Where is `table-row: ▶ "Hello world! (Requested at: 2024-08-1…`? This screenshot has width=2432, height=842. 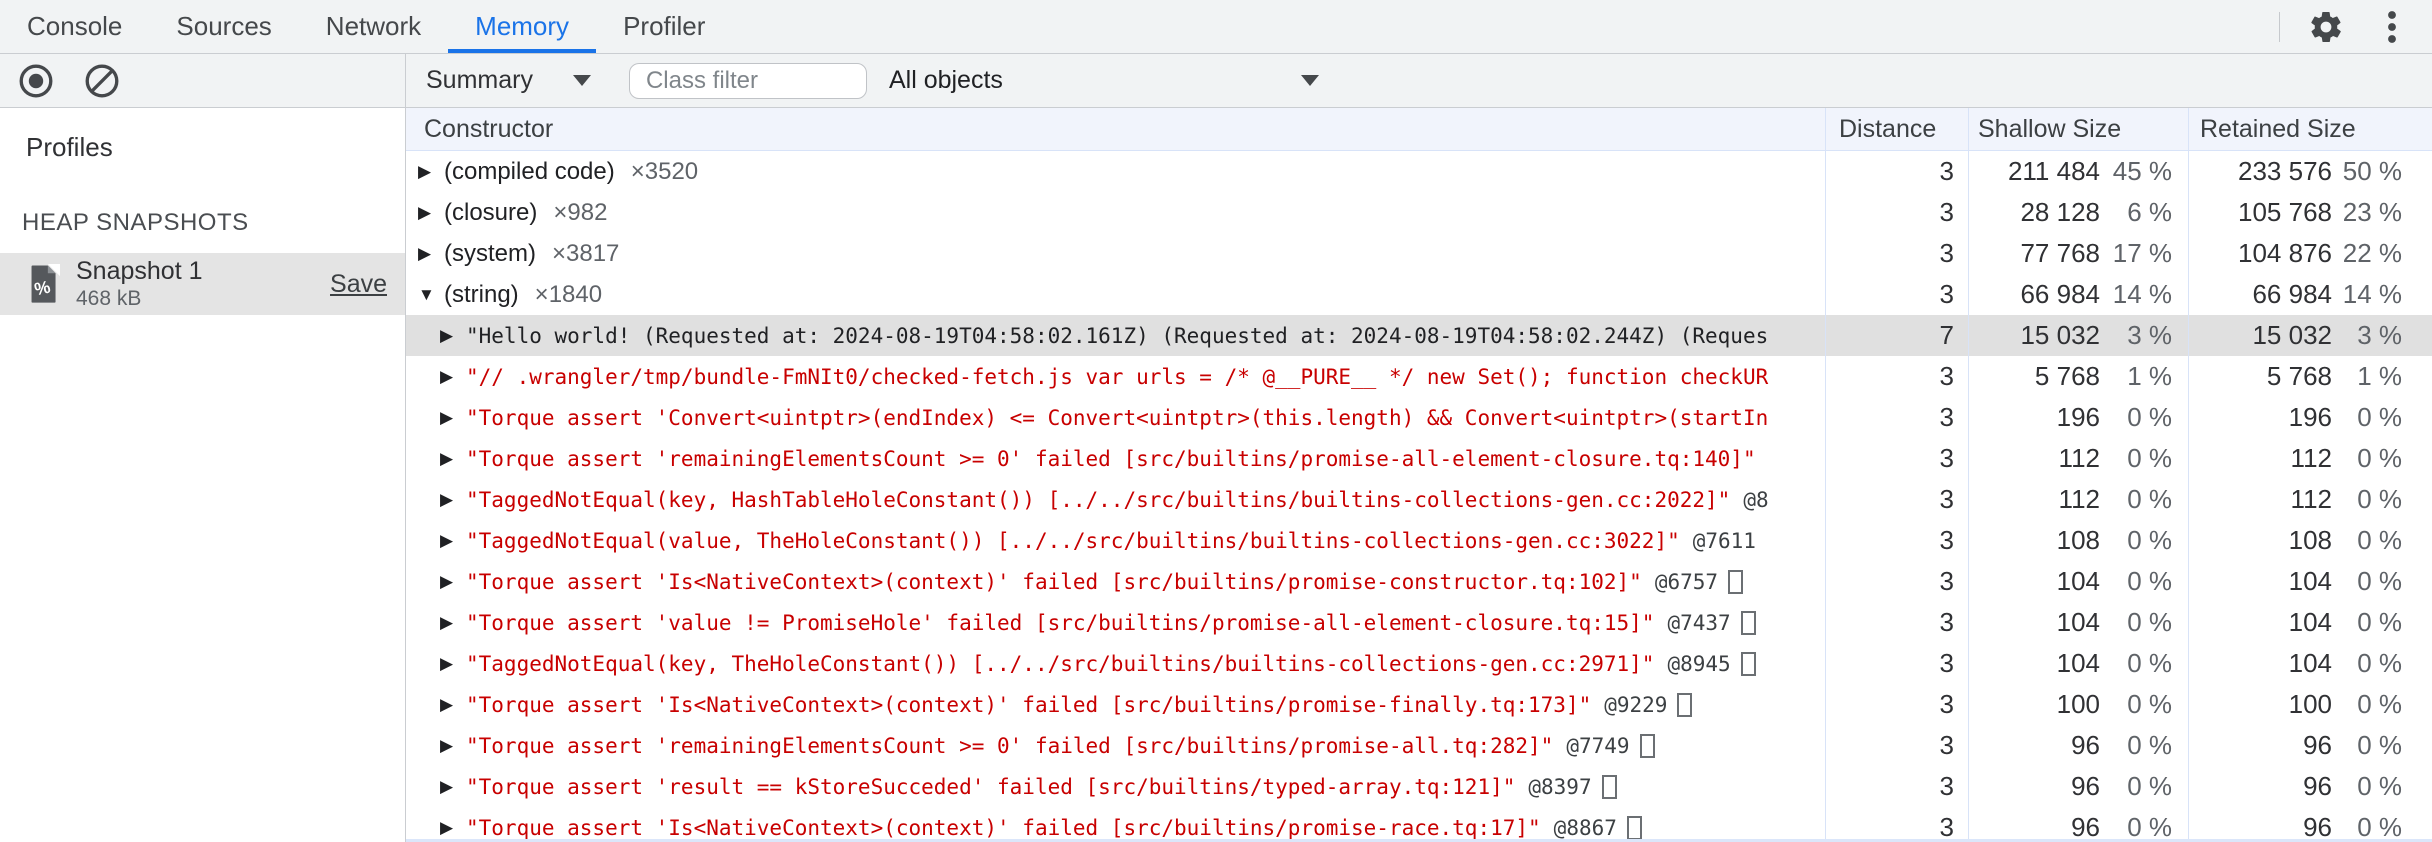
table-row: ▶ "Hello world! (Requested at: 2024-08-1… is located at coordinates (1419, 335).